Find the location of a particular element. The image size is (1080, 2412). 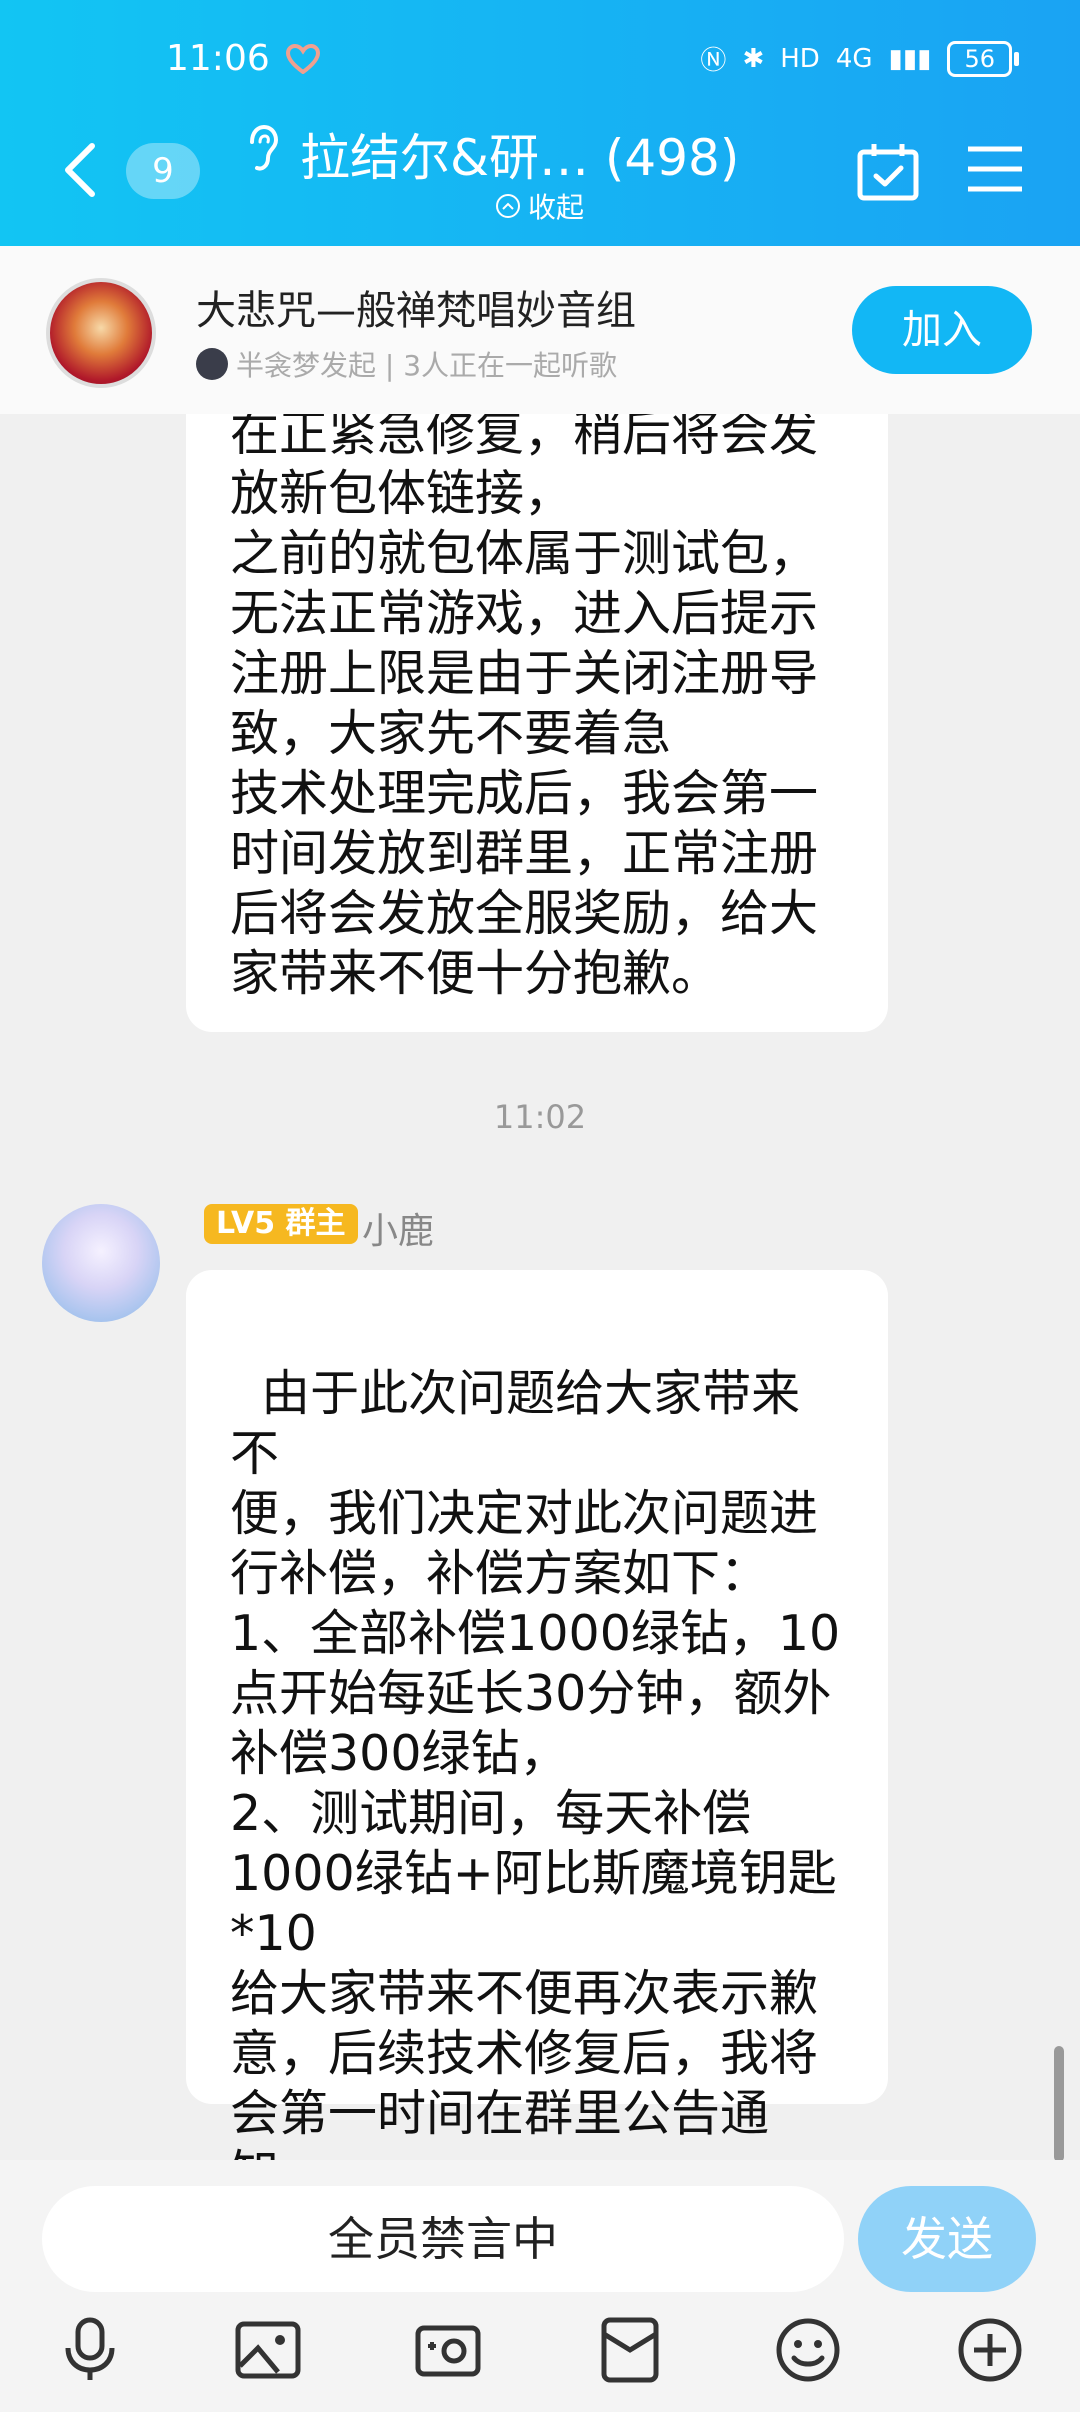

red-packet-icon is located at coordinates (630, 2350).